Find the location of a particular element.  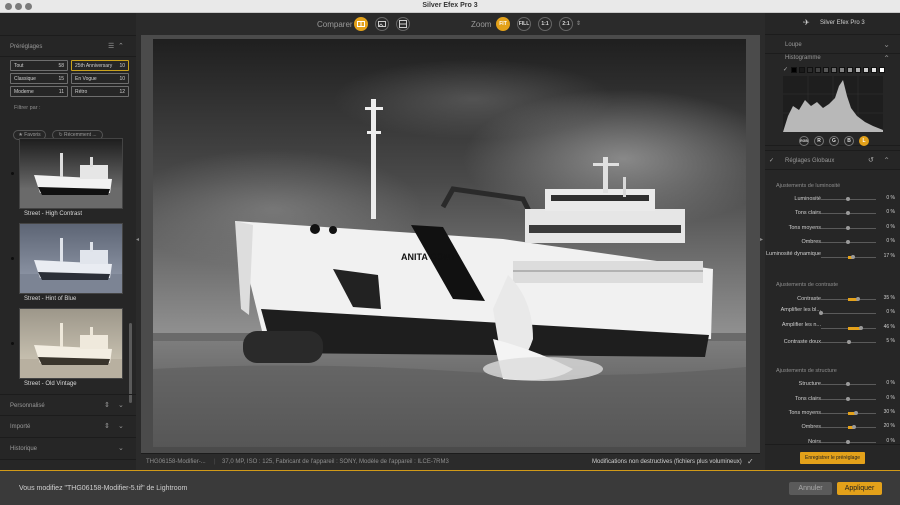

category-moderne: Moderne 11 is located at coordinates (39, 91).